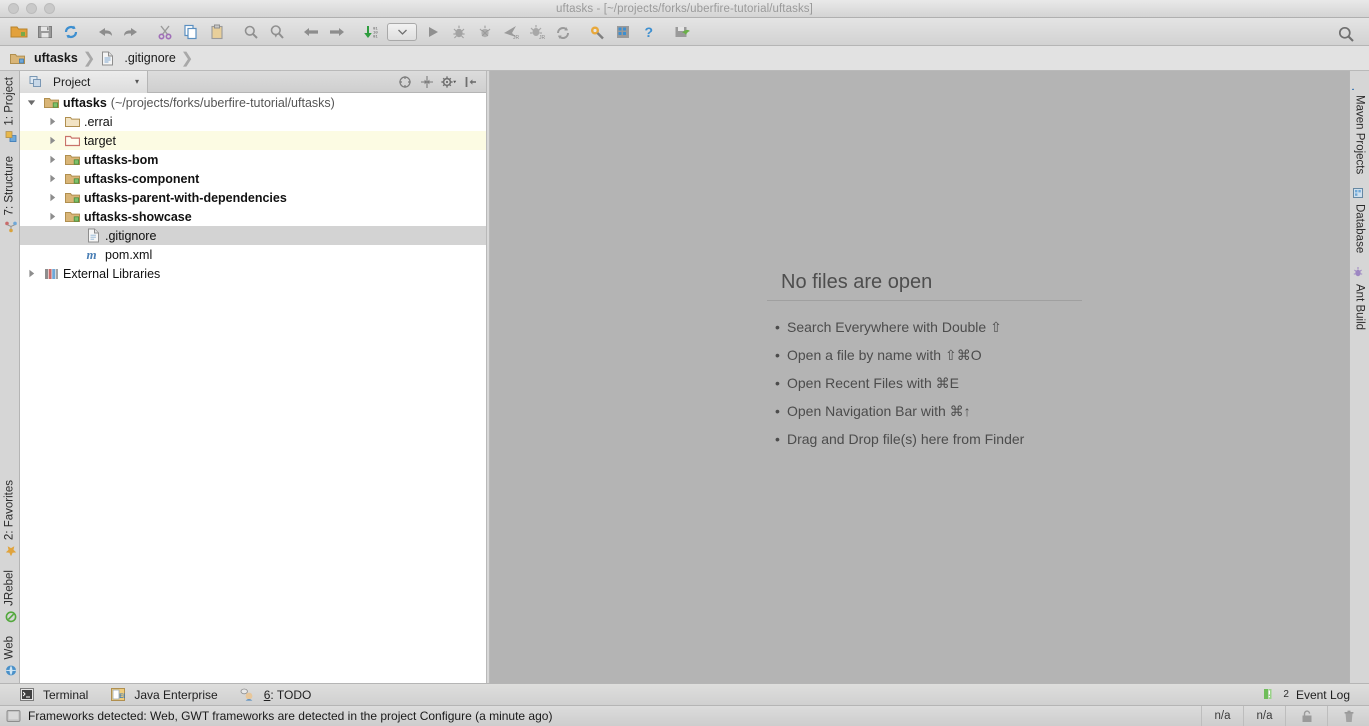 This screenshot has height=726, width=1369. What do you see at coordinates (73, 235) in the screenshot?
I see `twisty-placeholder` at bounding box center [73, 235].